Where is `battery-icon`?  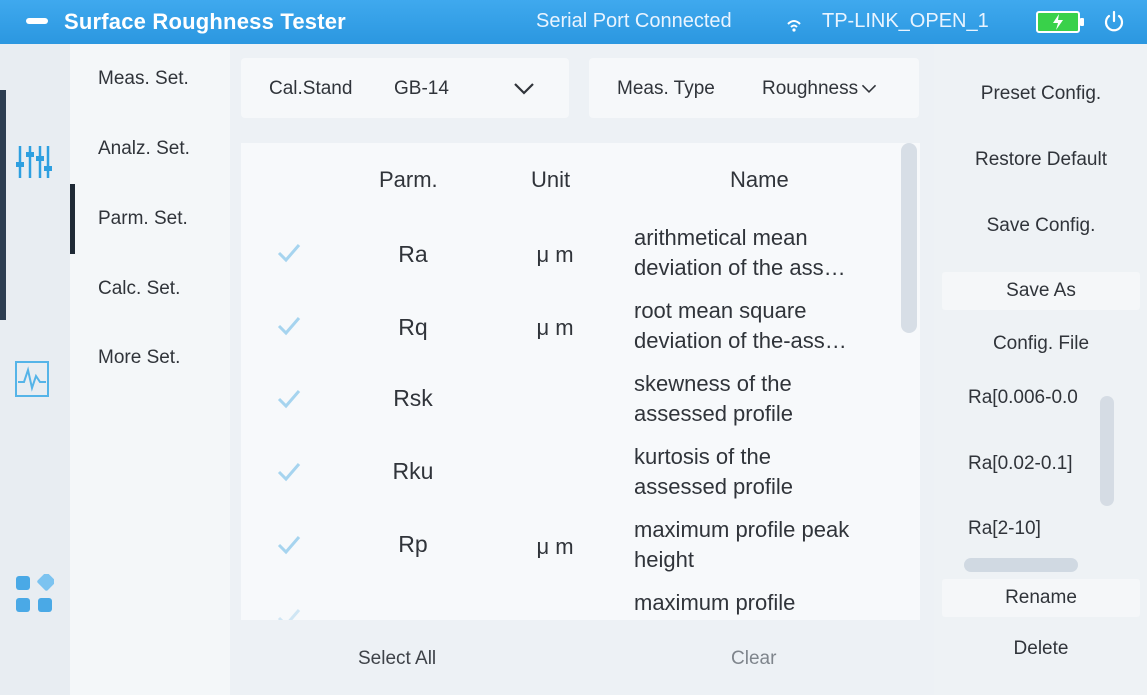 battery-icon is located at coordinates (1060, 22).